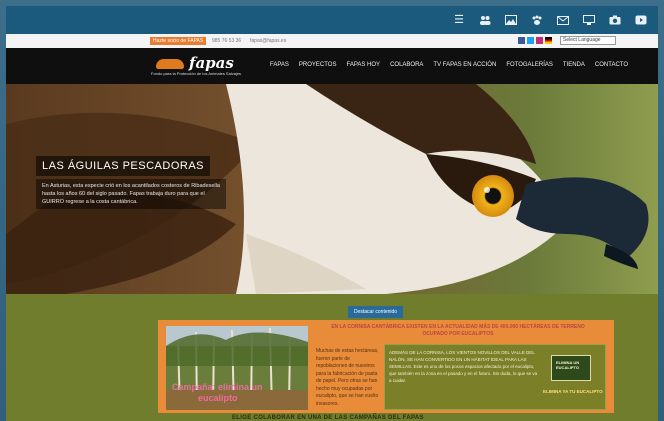  Describe the element at coordinates (459, 20) in the screenshot. I see `list-icon: ☰` at that location.